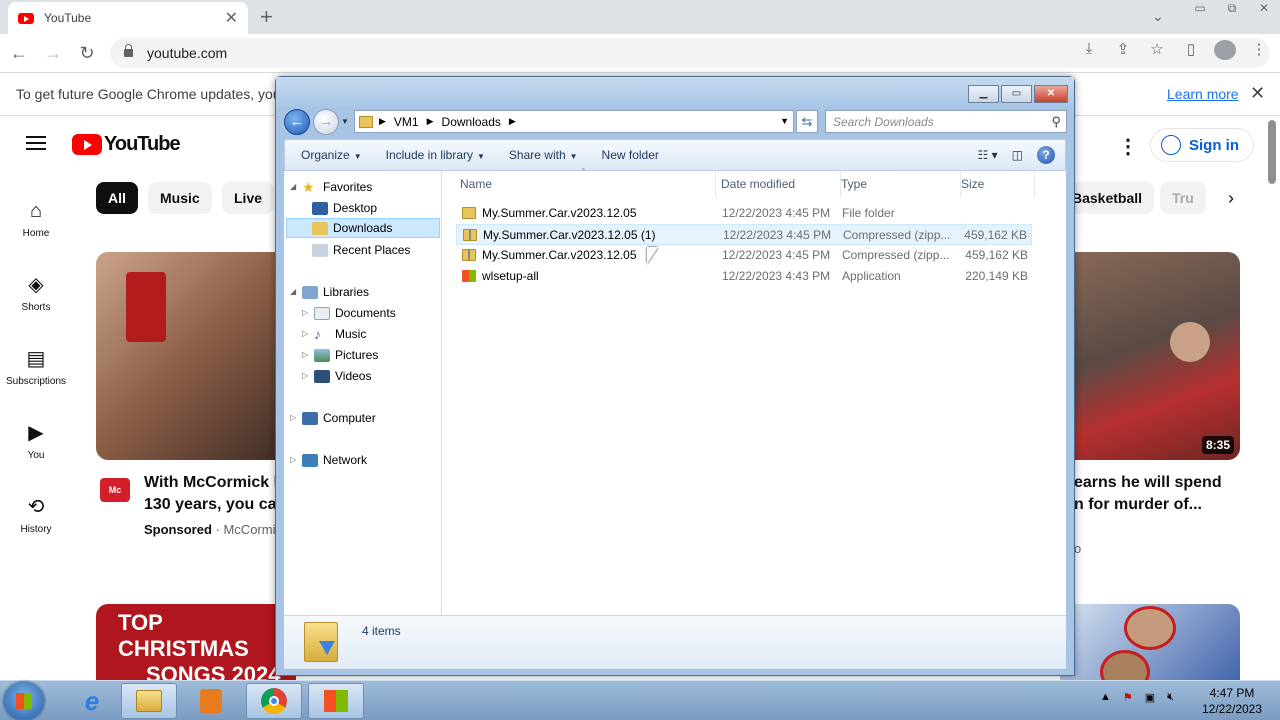  I want to click on chip-live: Live, so click(248, 198).